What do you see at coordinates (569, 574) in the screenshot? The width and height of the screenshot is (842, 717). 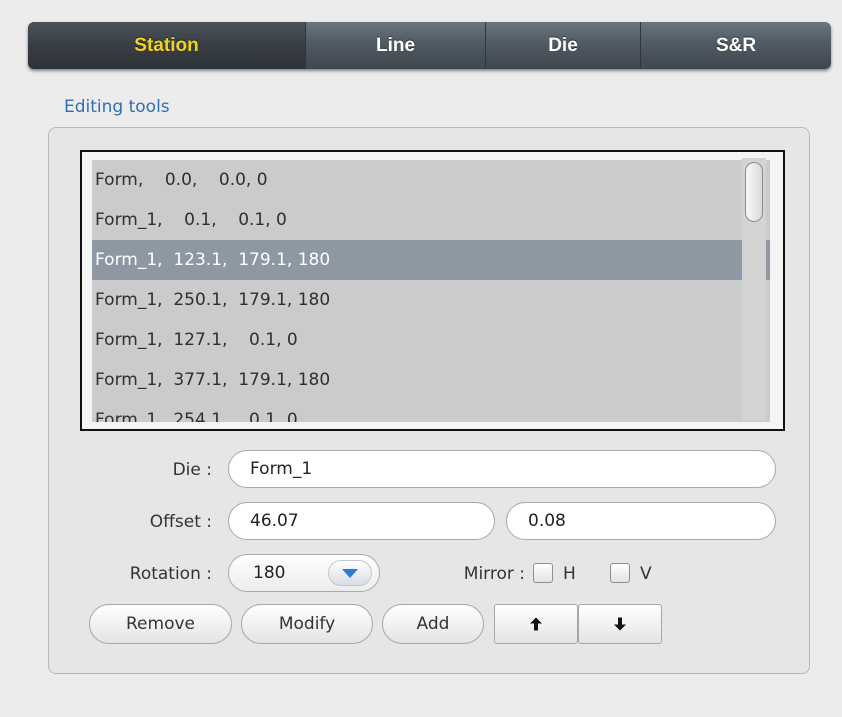 I see `mirror-h-label: H` at bounding box center [569, 574].